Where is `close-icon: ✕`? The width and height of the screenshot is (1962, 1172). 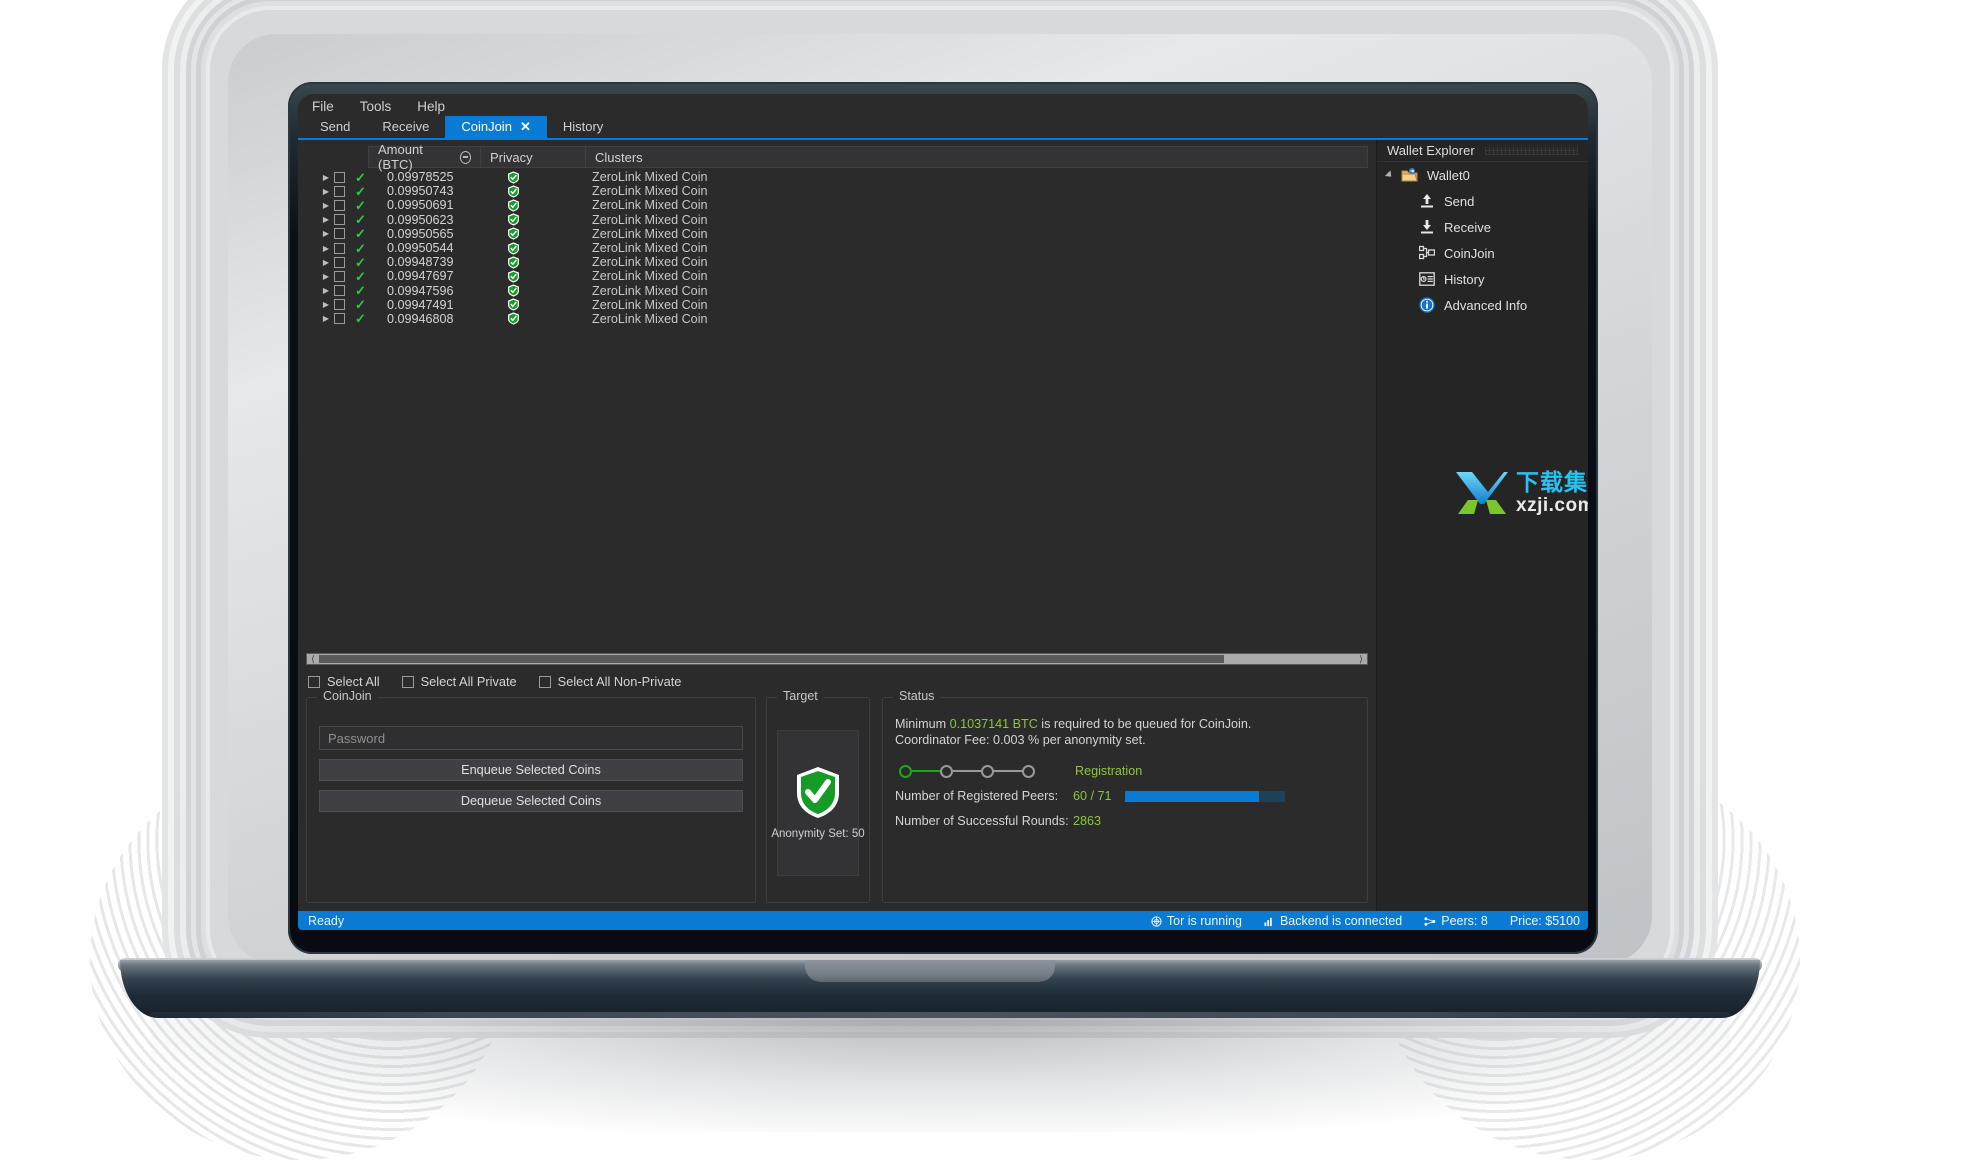
close-icon: ✕ is located at coordinates (525, 126).